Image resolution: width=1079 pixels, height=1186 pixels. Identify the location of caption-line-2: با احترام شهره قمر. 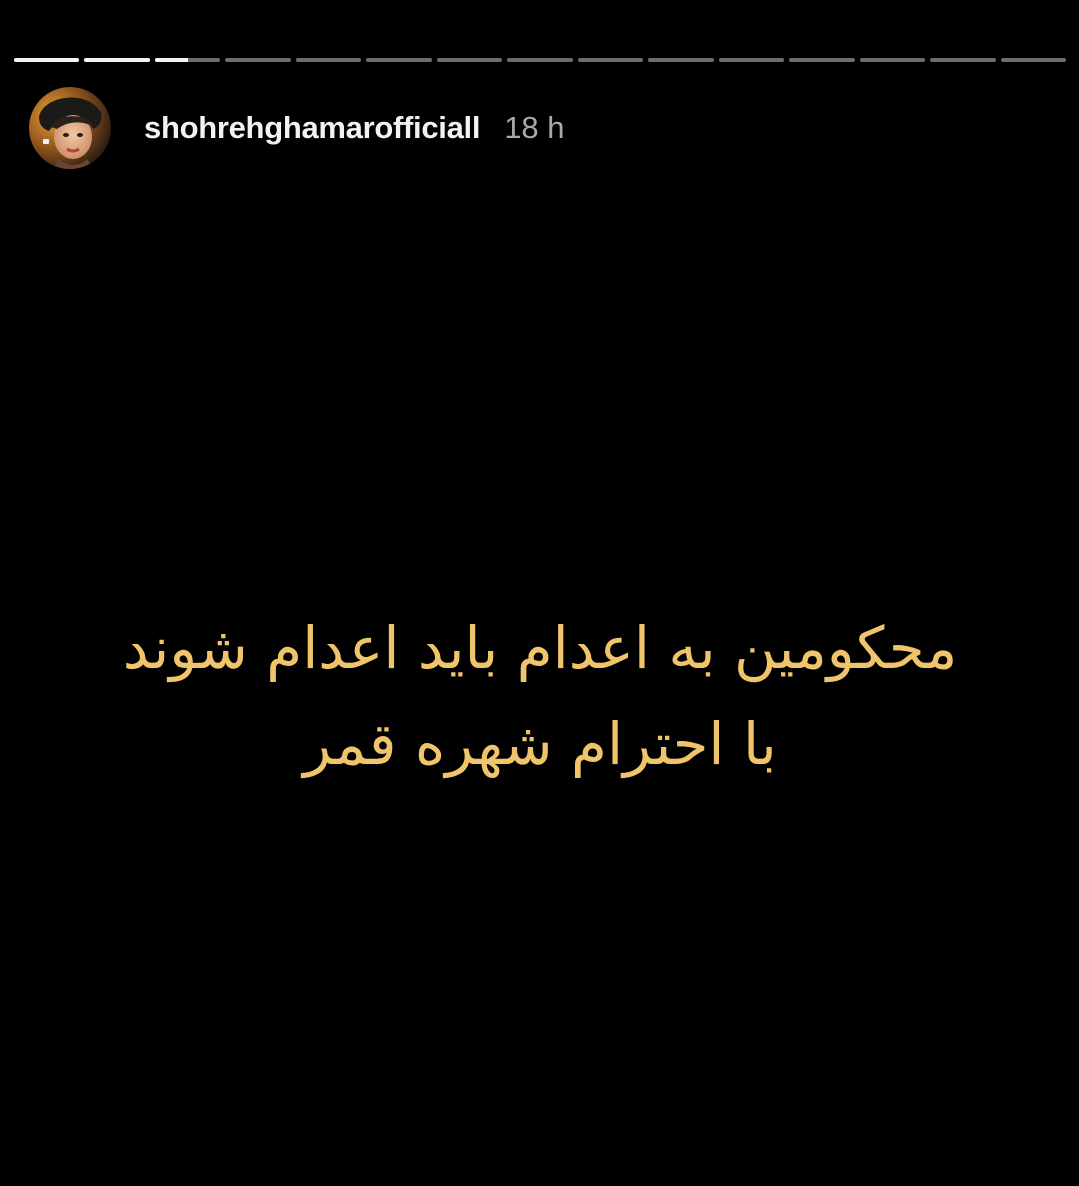
(540, 744).